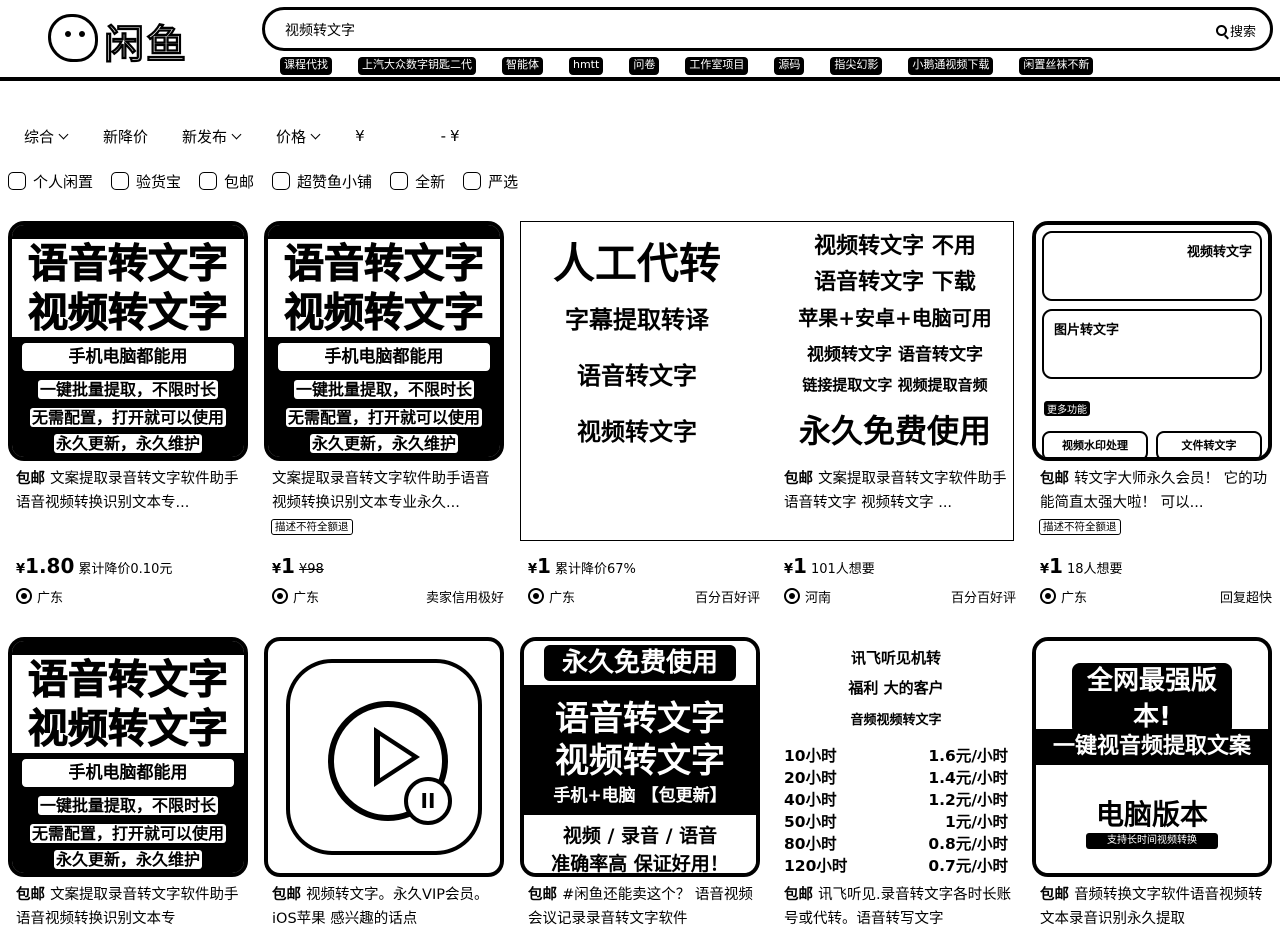 This screenshot has width=1280, height=931. Describe the element at coordinates (312, 527) in the screenshot. I see `refund-guarantee-badge: 描述不符全额退` at that location.